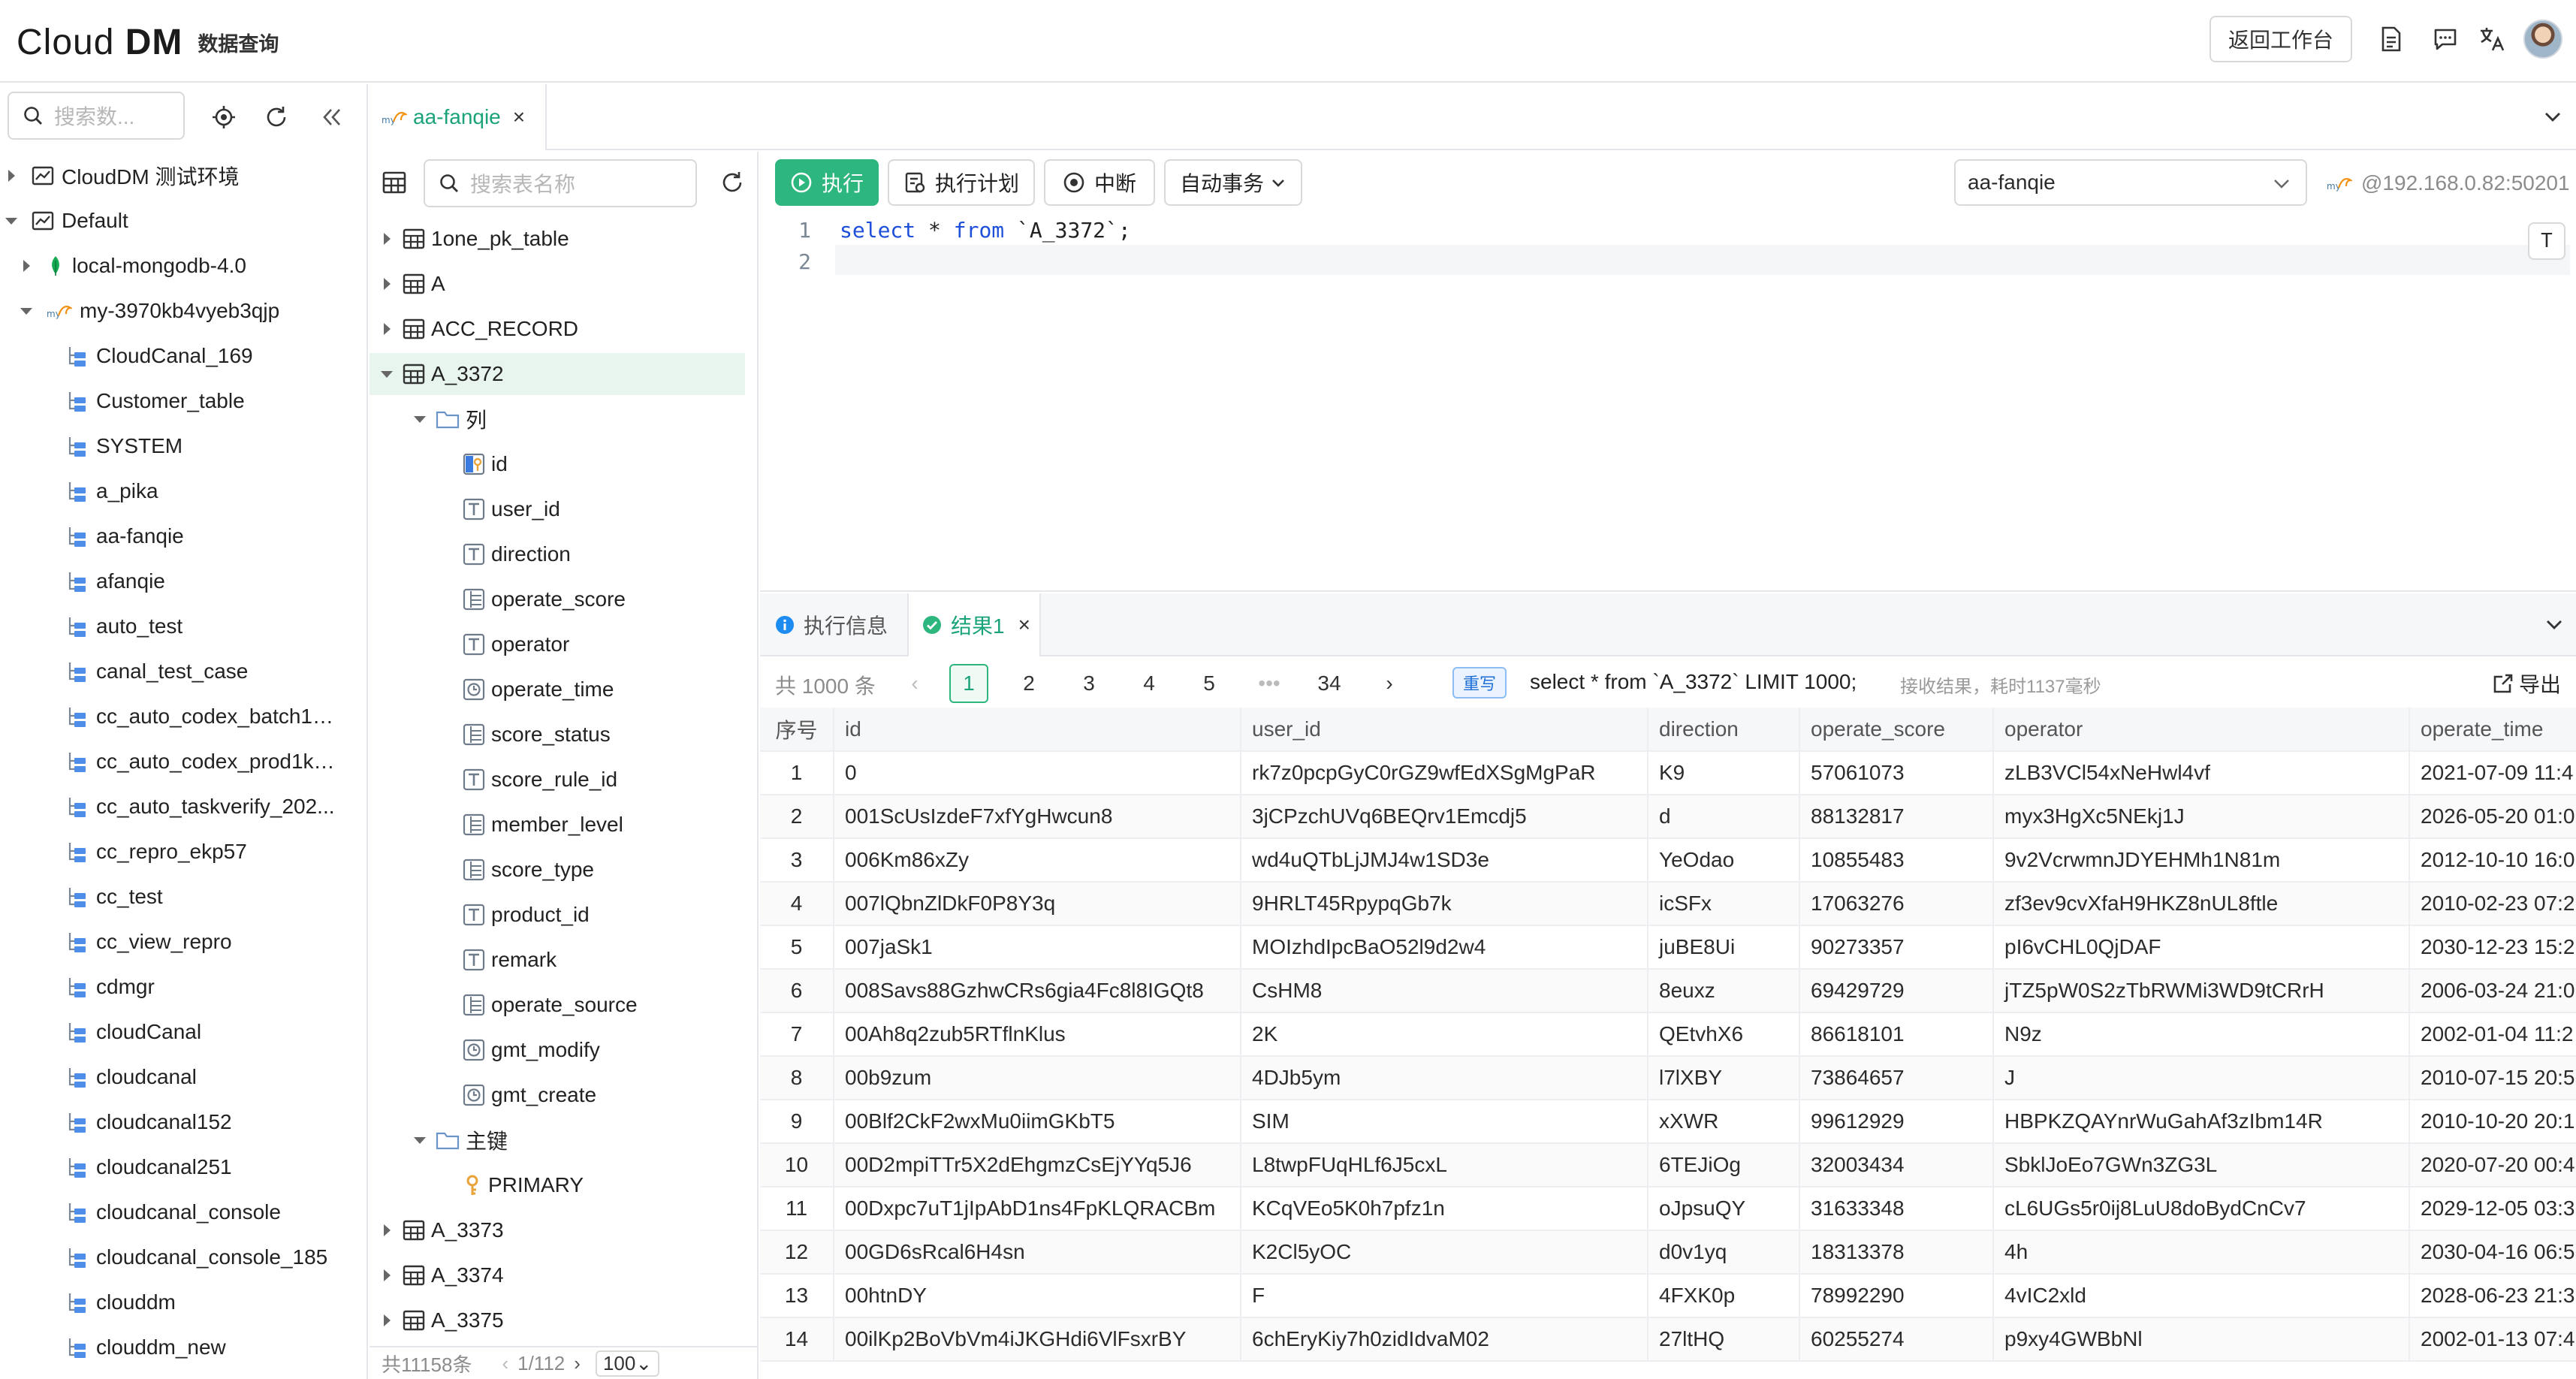  I want to click on table-cell: pI6vCHL0QjDAF, so click(2201, 947).